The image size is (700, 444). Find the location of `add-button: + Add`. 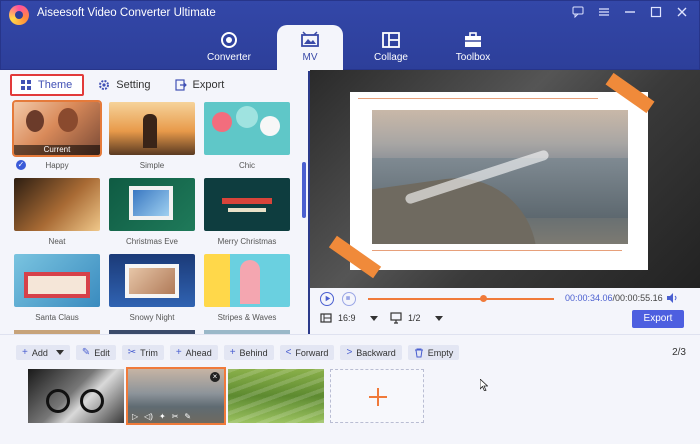

add-button: + Add is located at coordinates (43, 352).